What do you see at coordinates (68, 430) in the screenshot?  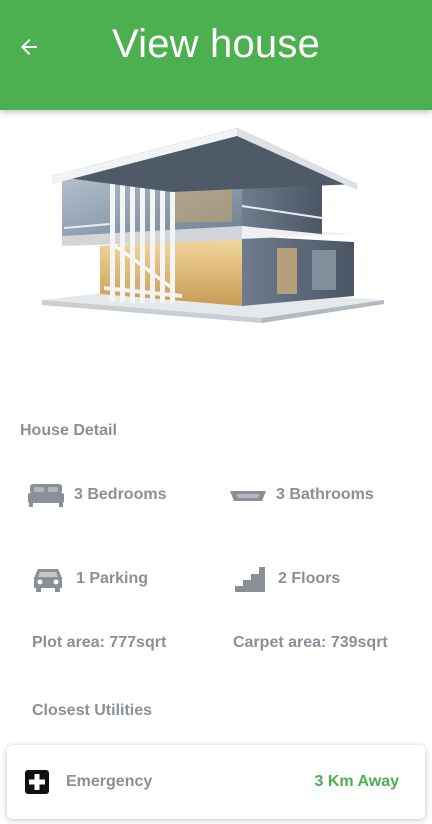 I see `house-detail-title: House Detail` at bounding box center [68, 430].